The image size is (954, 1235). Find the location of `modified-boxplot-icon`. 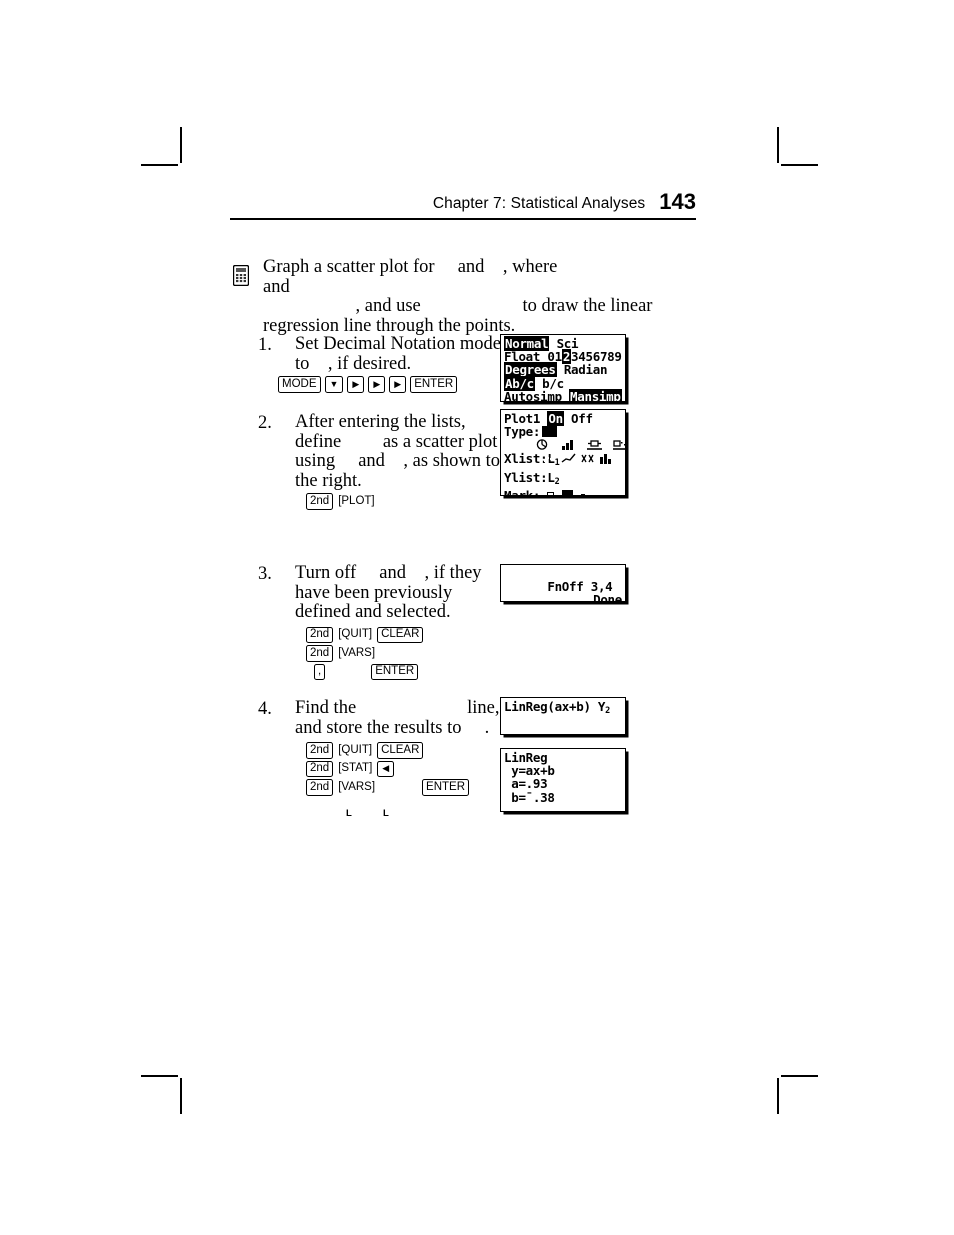

modified-boxplot-icon is located at coordinates (587, 444).